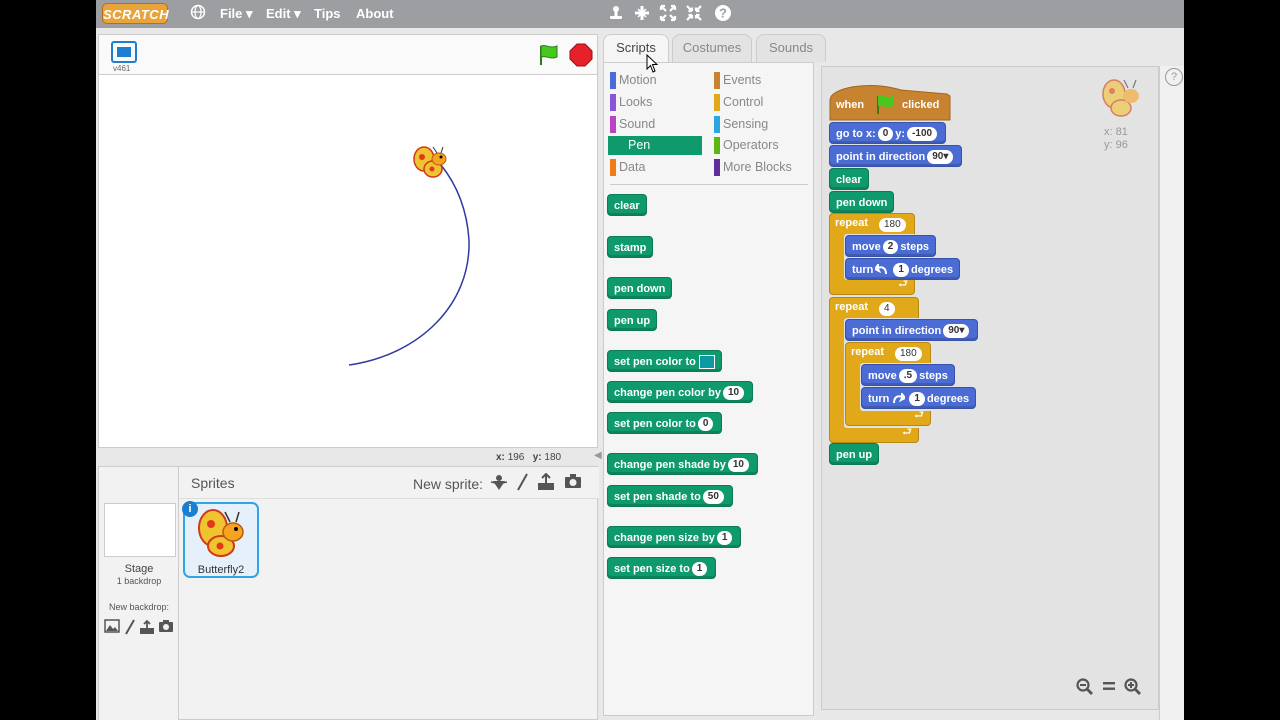 Image resolution: width=1280 pixels, height=720 pixels. What do you see at coordinates (655, 124) in the screenshot?
I see `category-sound: Sound` at bounding box center [655, 124].